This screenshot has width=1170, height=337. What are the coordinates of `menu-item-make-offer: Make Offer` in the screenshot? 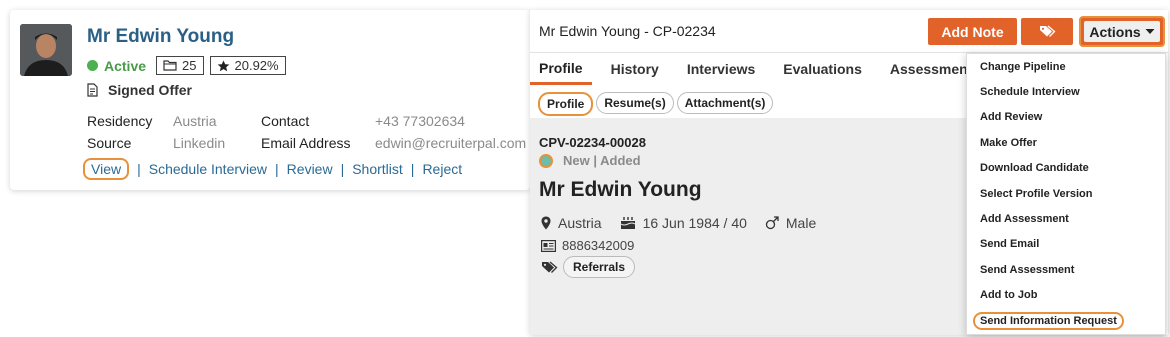 It's located at (1066, 142).